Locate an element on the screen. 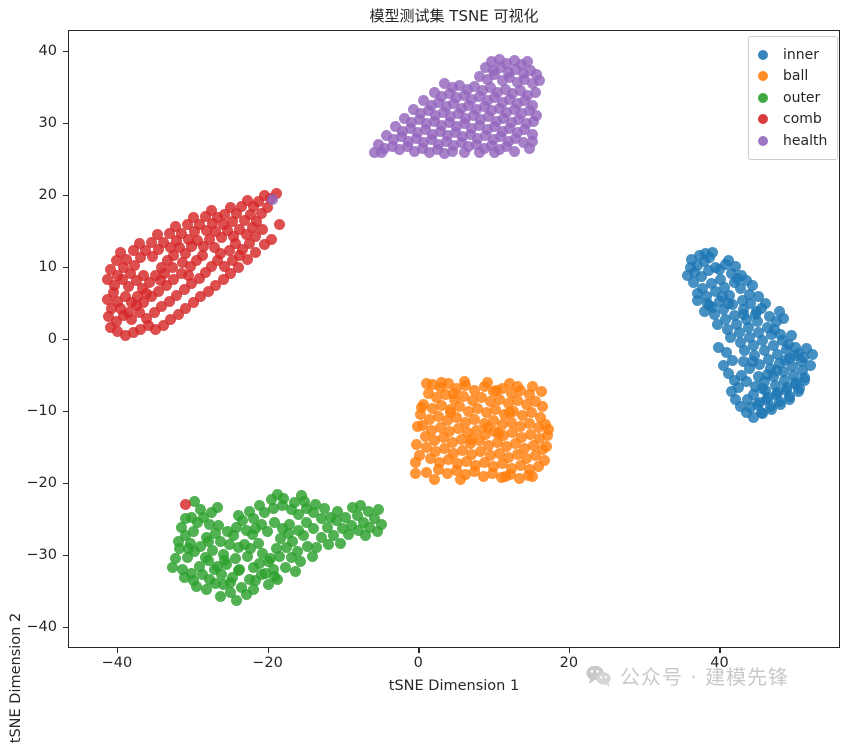 The image size is (852, 743). x-tick-label: 40 is located at coordinates (719, 663).